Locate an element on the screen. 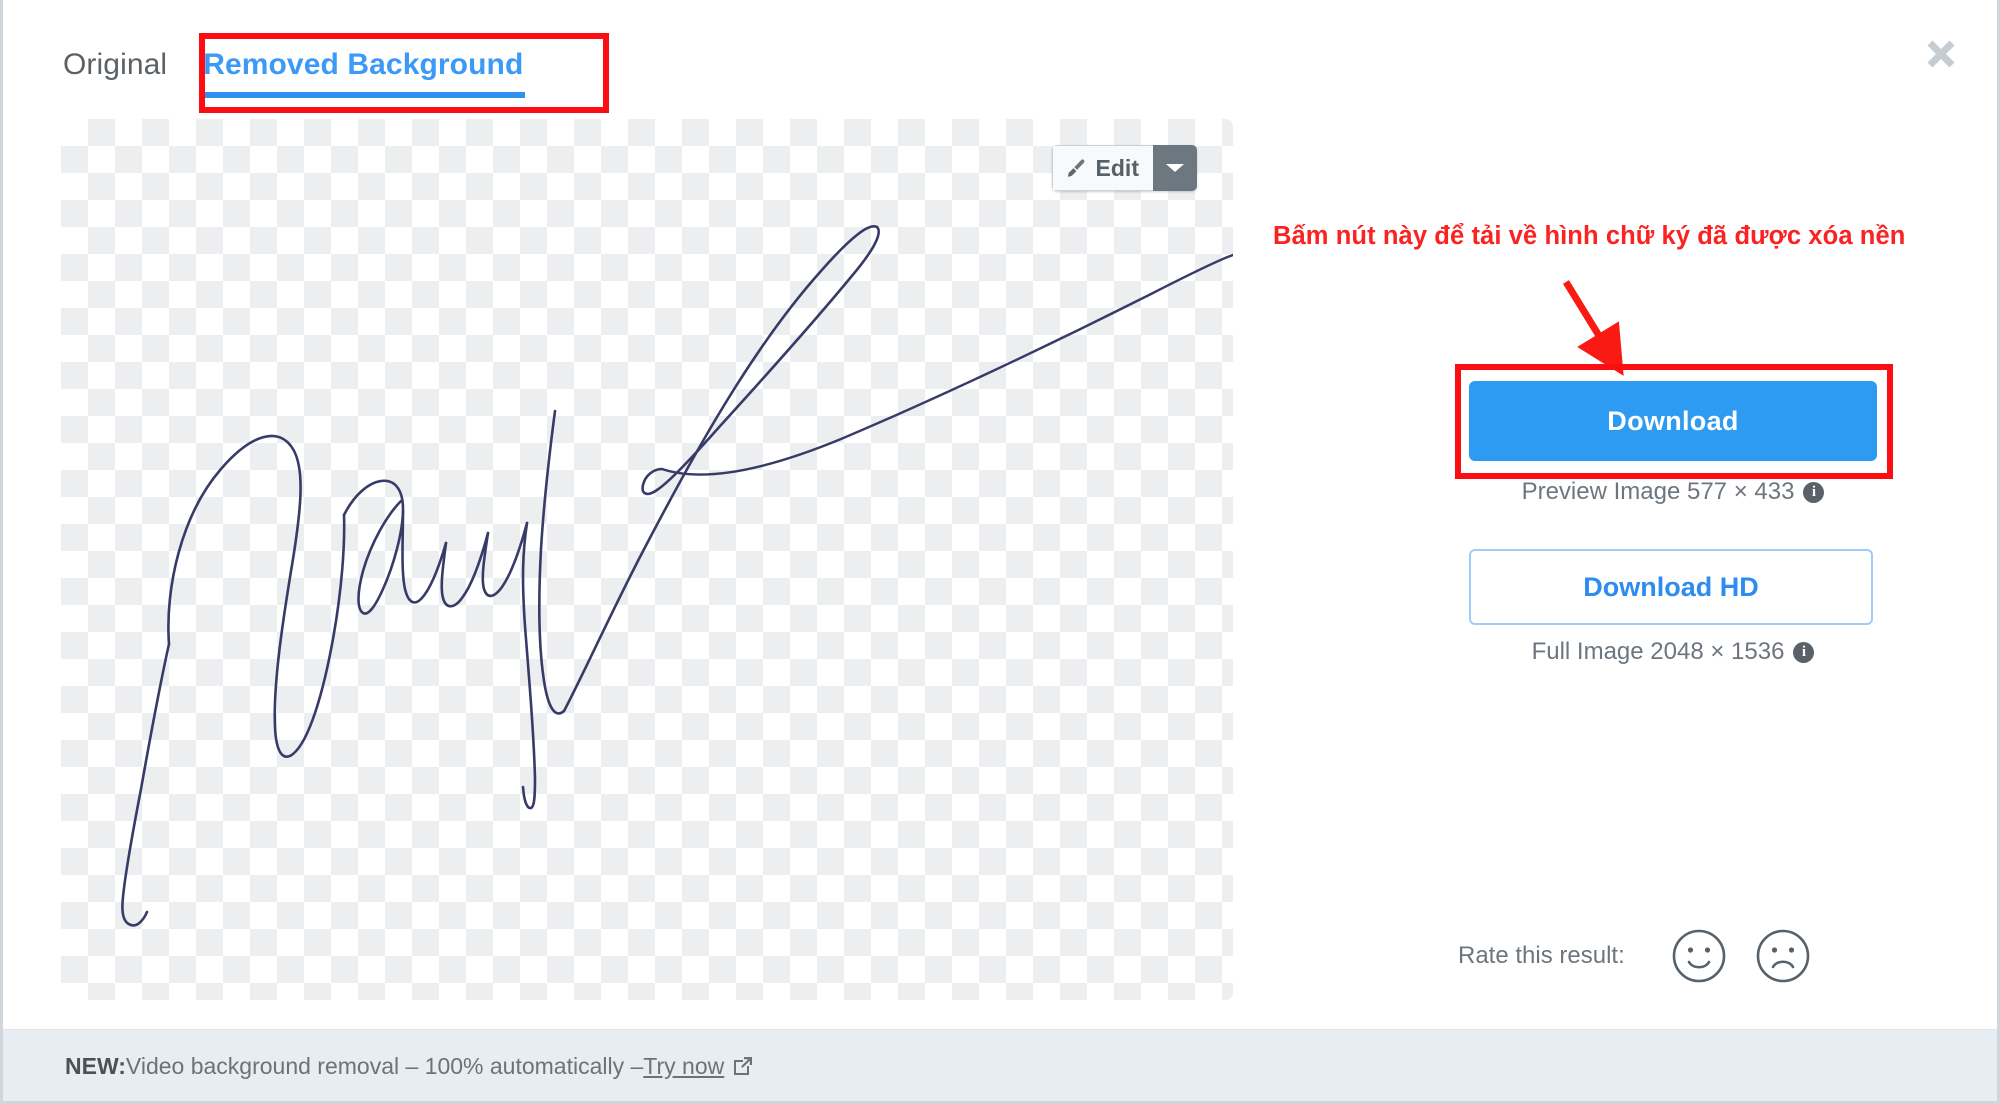 Image resolution: width=2000 pixels, height=1104 pixels. new-badge: NEW: is located at coordinates (95, 1065).